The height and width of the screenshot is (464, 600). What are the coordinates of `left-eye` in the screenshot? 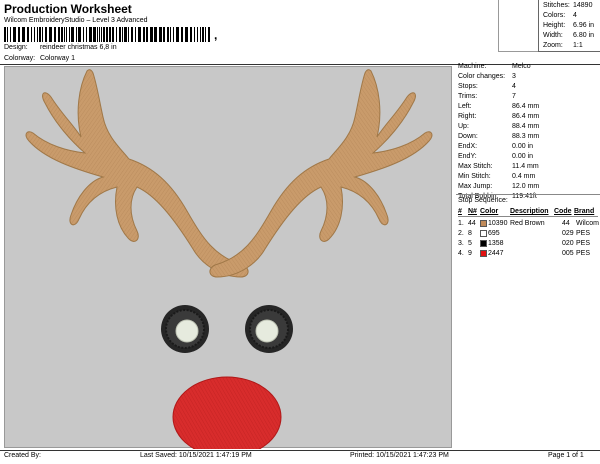 It's located at (185, 329).